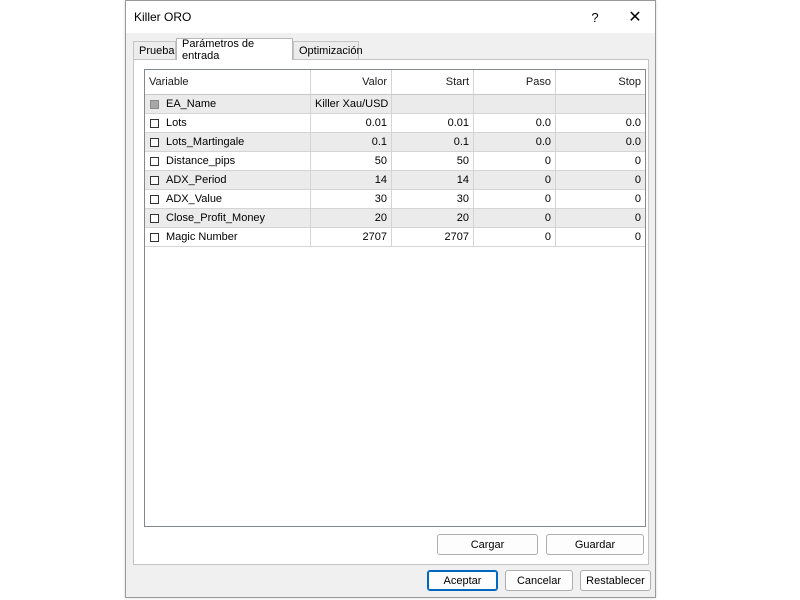 This screenshot has height=600, width=800. I want to click on table-row: EA_Name Killer Xau/USD, so click(395, 104).